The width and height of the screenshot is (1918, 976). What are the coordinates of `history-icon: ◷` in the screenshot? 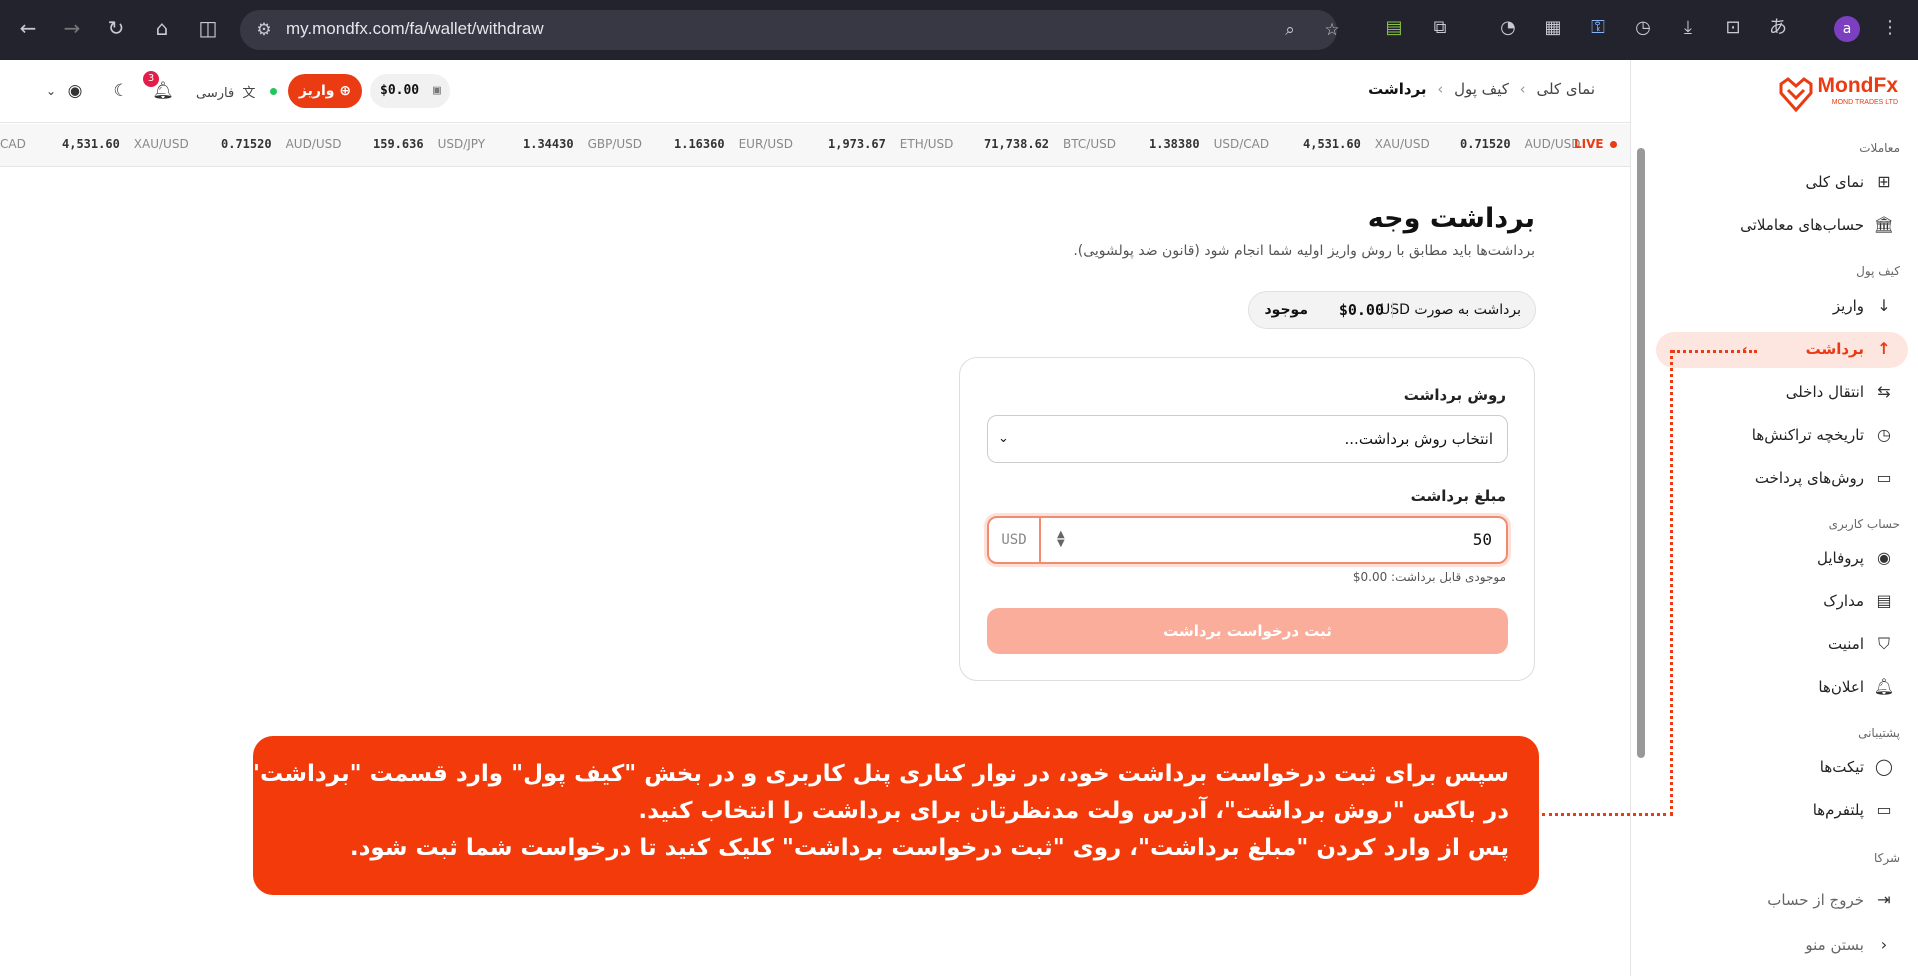 It's located at (1643, 28).